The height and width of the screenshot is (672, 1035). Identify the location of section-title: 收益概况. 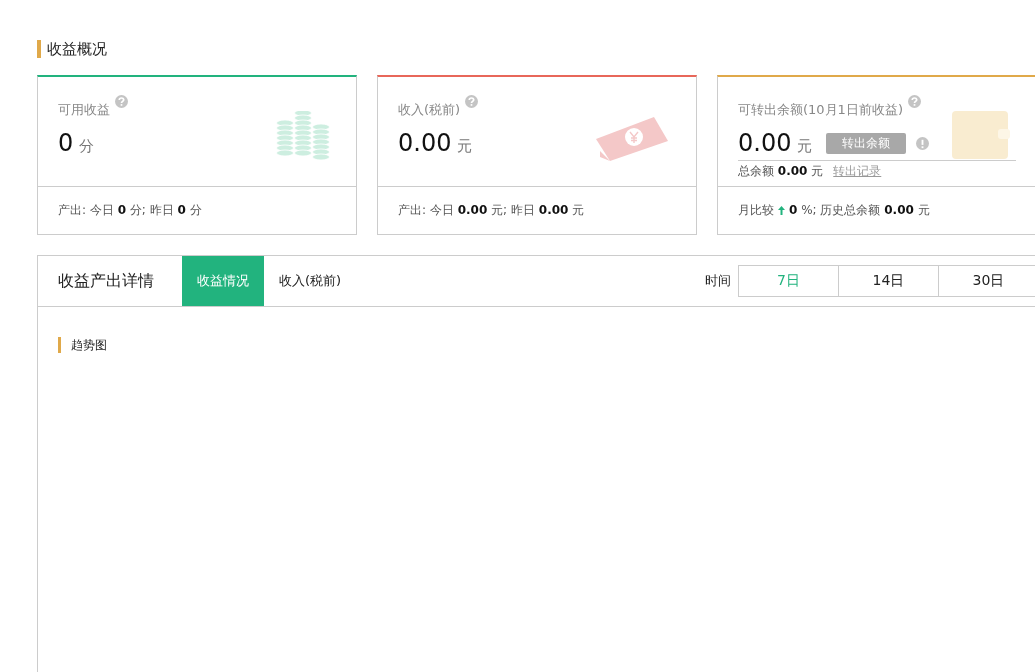
(536, 49).